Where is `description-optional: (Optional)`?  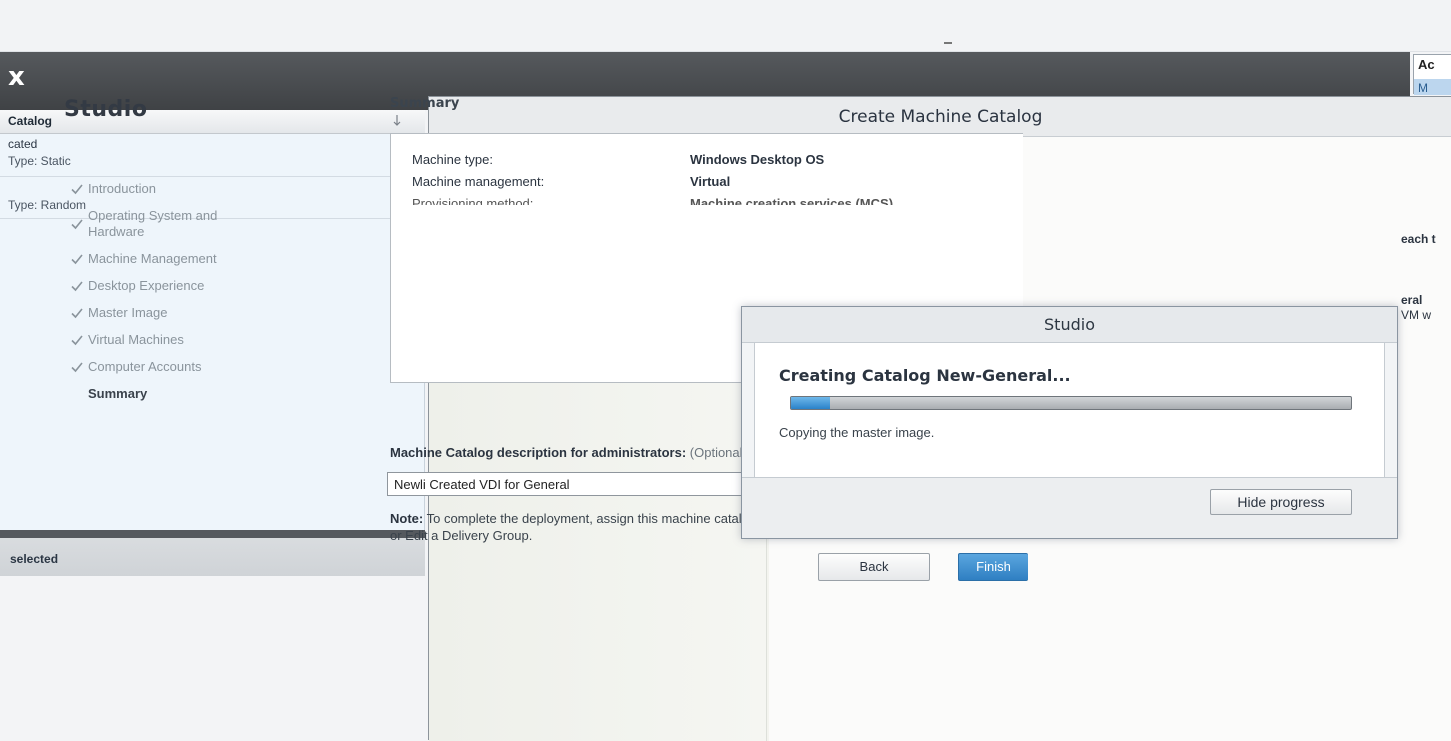
description-optional: (Optional) is located at coordinates (718, 452).